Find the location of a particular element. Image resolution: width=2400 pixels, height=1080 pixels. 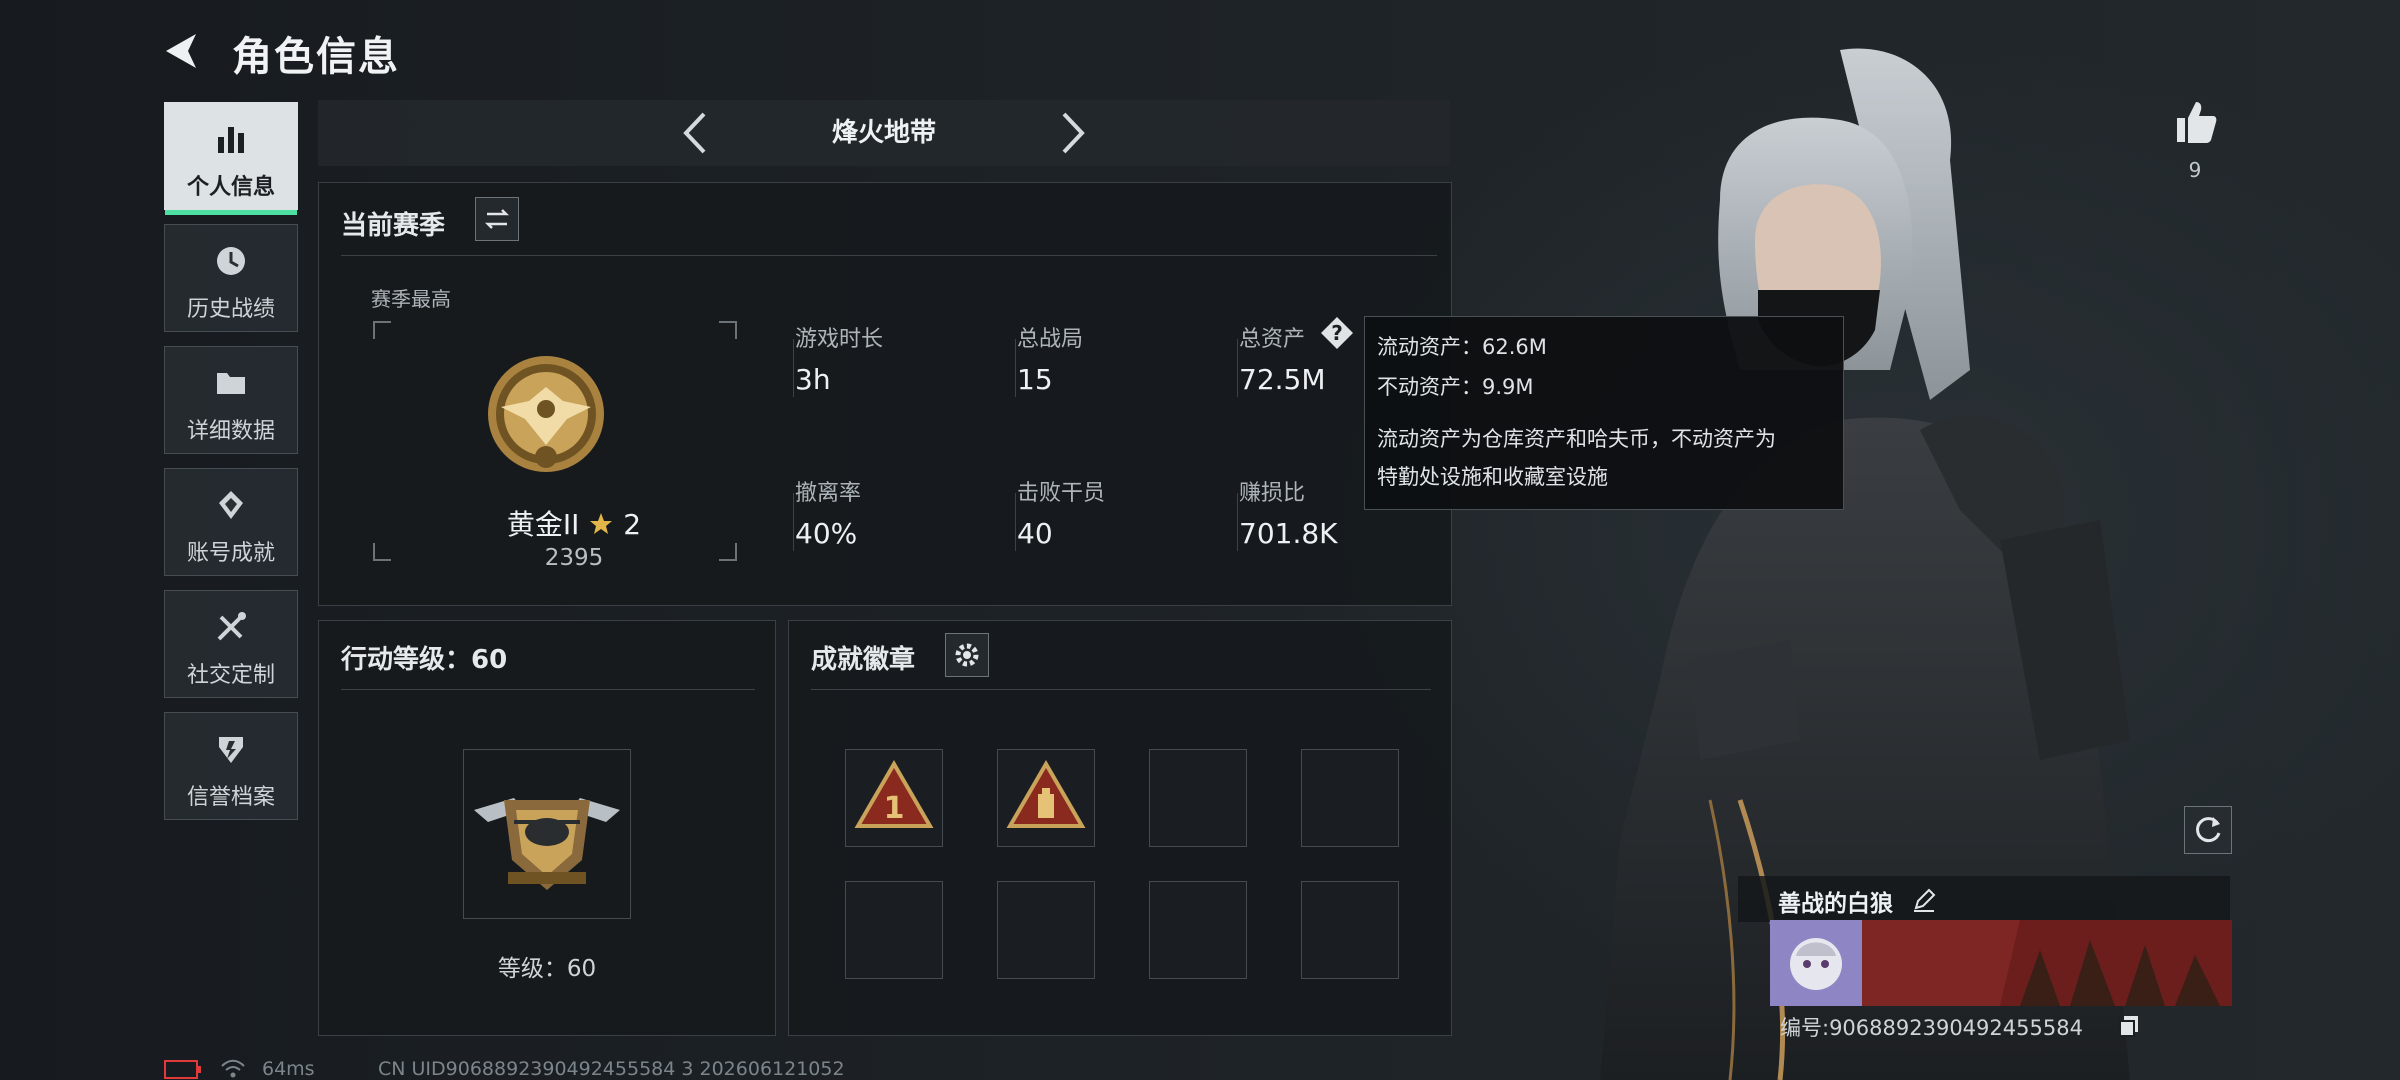

mode-title: 烽火地带 is located at coordinates (883, 133).